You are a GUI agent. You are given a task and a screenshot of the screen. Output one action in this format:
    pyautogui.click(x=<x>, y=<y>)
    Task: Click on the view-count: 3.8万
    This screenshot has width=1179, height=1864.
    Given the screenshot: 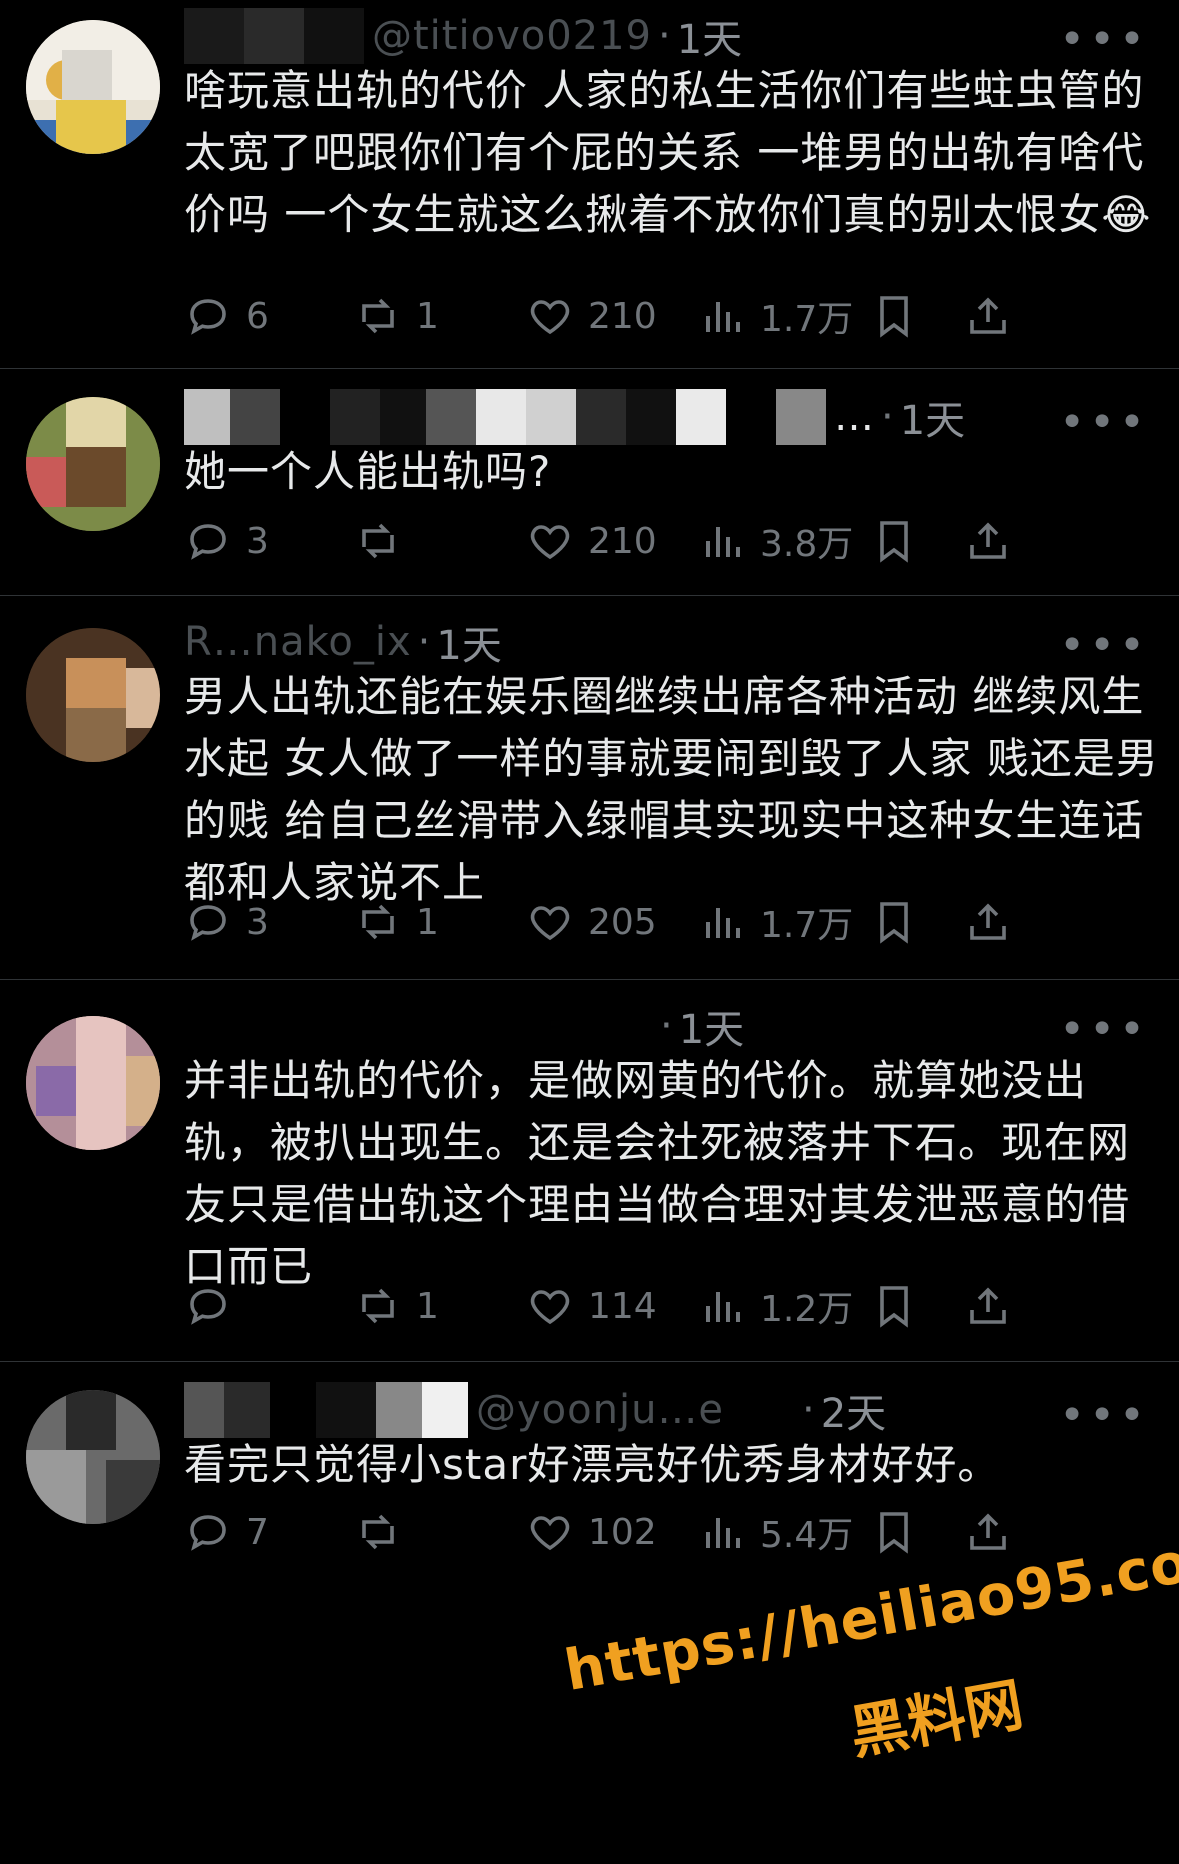 What is the action you would take?
    pyautogui.click(x=807, y=544)
    